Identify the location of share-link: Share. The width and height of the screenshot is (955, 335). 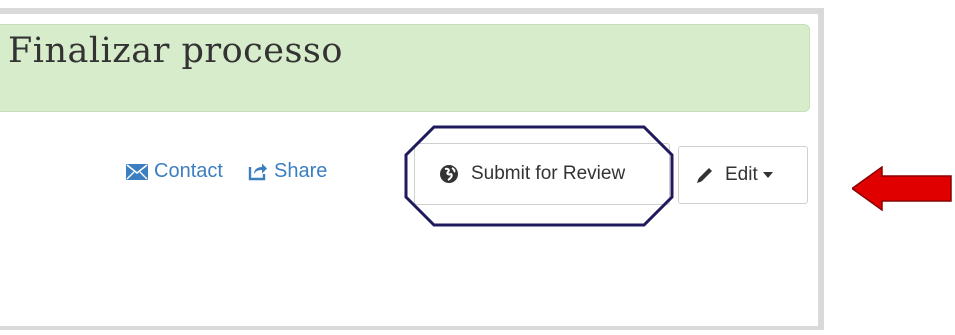
(287, 171).